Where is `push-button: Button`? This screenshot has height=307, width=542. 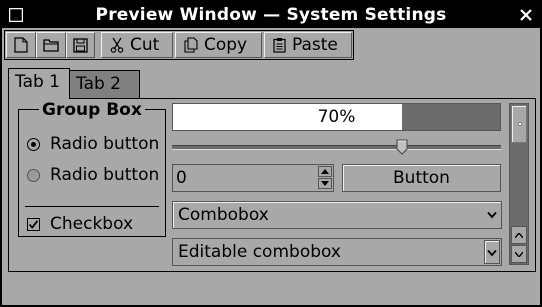
push-button: Button is located at coordinates (421, 178).